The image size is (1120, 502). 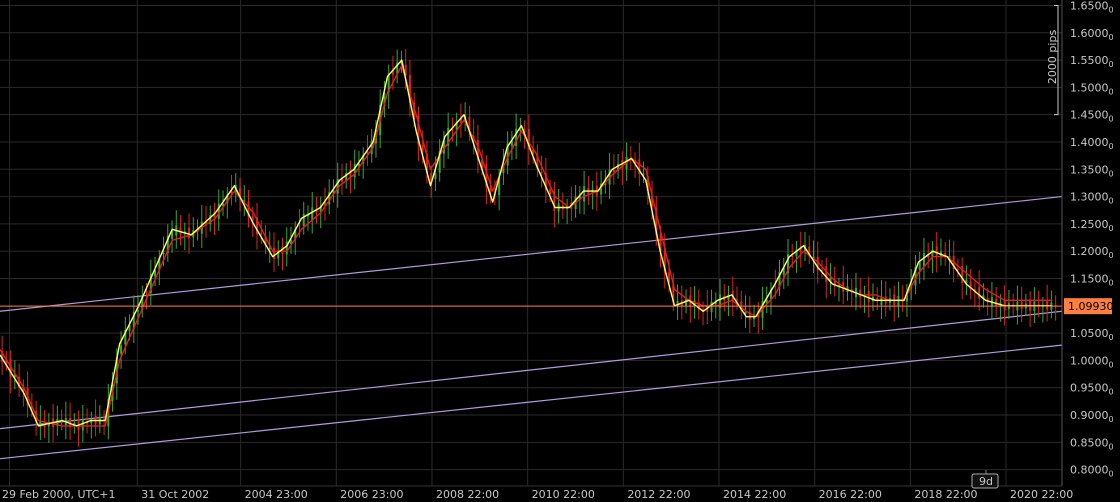 What do you see at coordinates (1052, 57) in the screenshot?
I see `pip-scale-label: 2000 pips` at bounding box center [1052, 57].